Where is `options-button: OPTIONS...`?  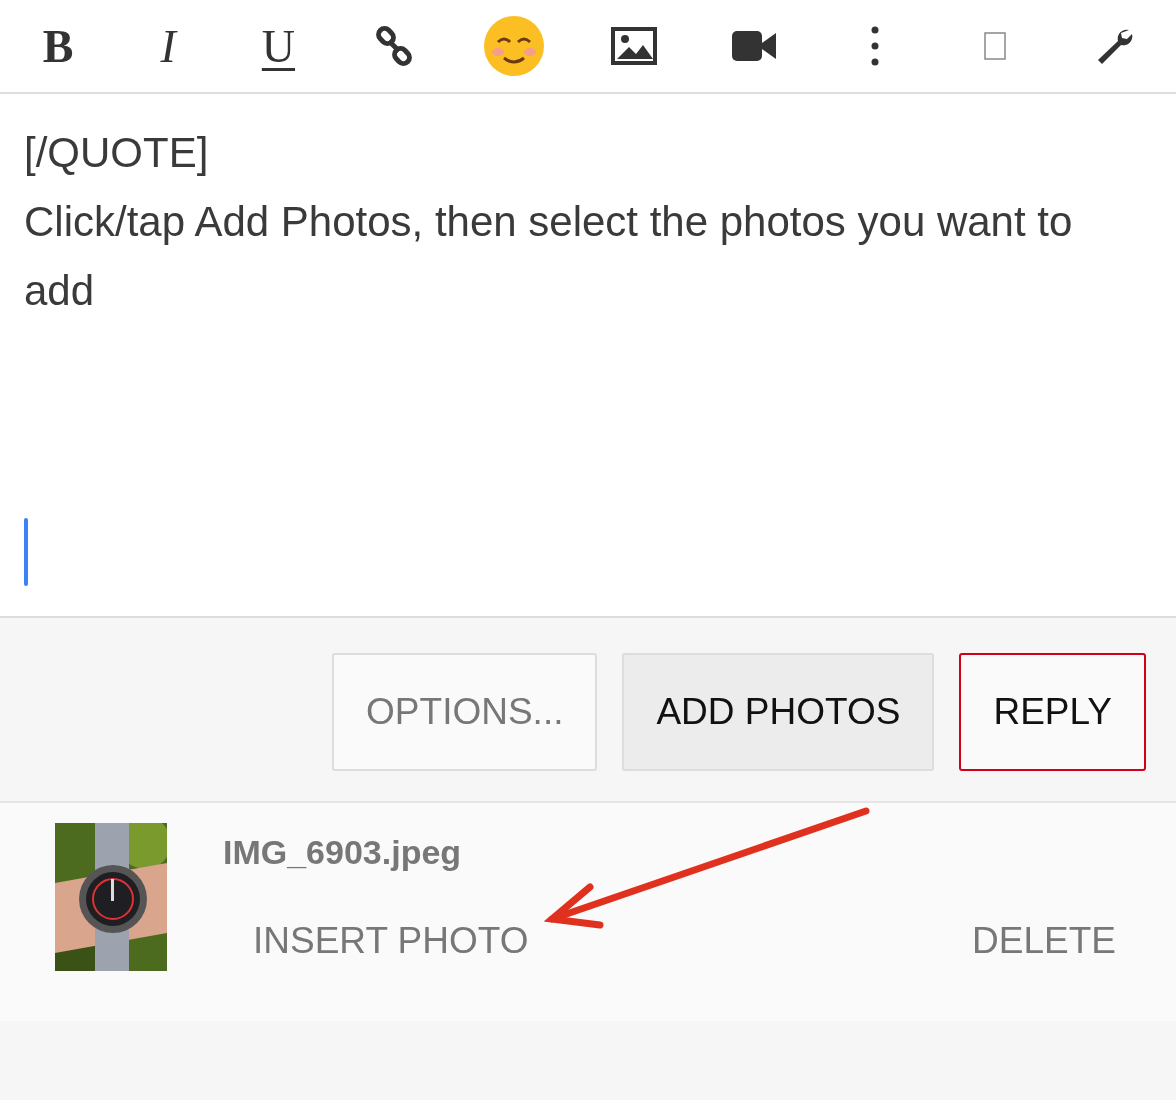 options-button: OPTIONS... is located at coordinates (465, 712).